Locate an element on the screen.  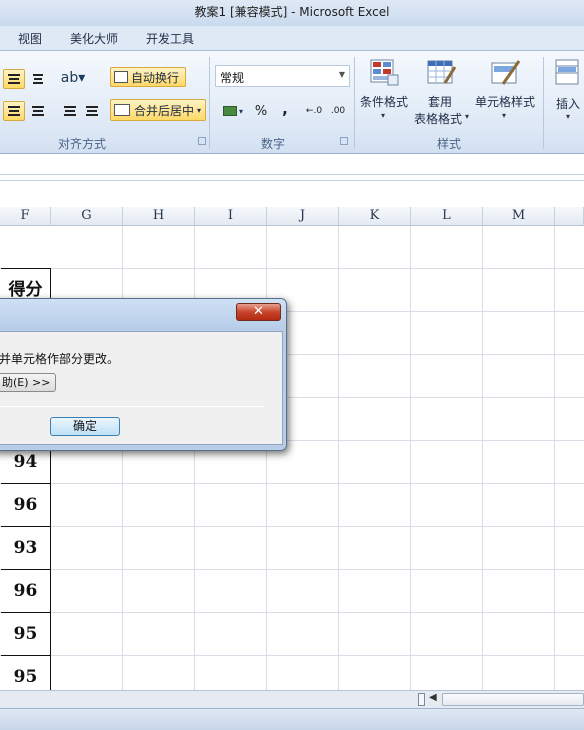
align-center-button is located at coordinates (14, 79).